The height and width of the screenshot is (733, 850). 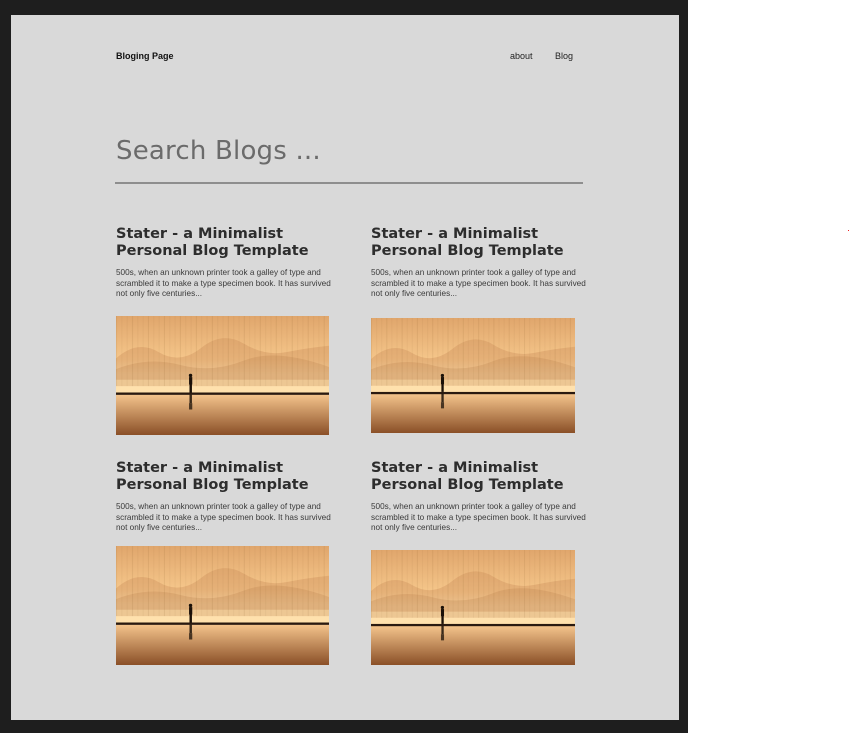 What do you see at coordinates (349, 183) in the screenshot?
I see `search-underline` at bounding box center [349, 183].